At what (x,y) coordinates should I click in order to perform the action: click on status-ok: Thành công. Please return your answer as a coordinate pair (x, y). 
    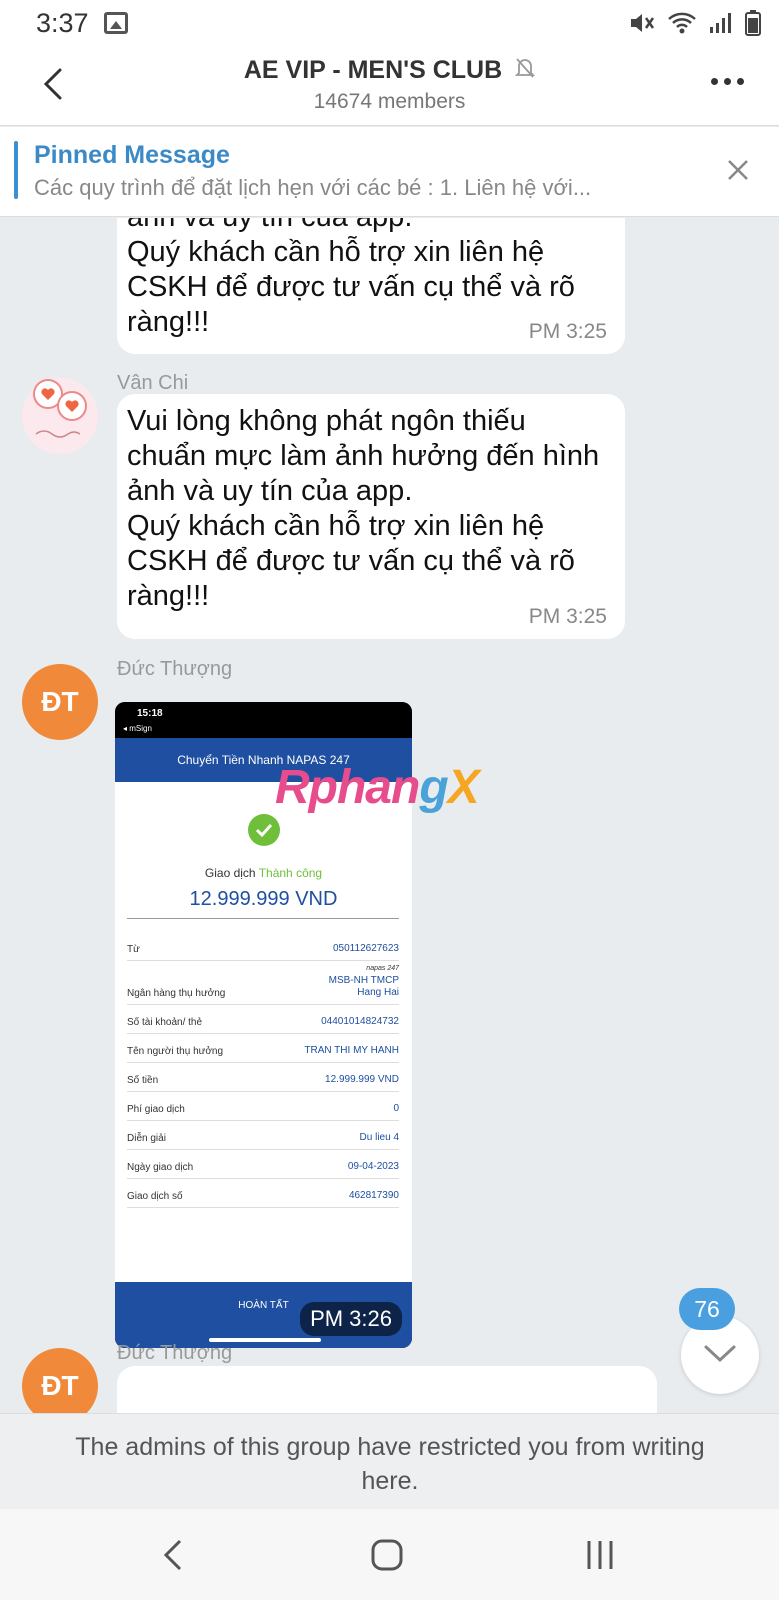
    Looking at the image, I should click on (290, 873).